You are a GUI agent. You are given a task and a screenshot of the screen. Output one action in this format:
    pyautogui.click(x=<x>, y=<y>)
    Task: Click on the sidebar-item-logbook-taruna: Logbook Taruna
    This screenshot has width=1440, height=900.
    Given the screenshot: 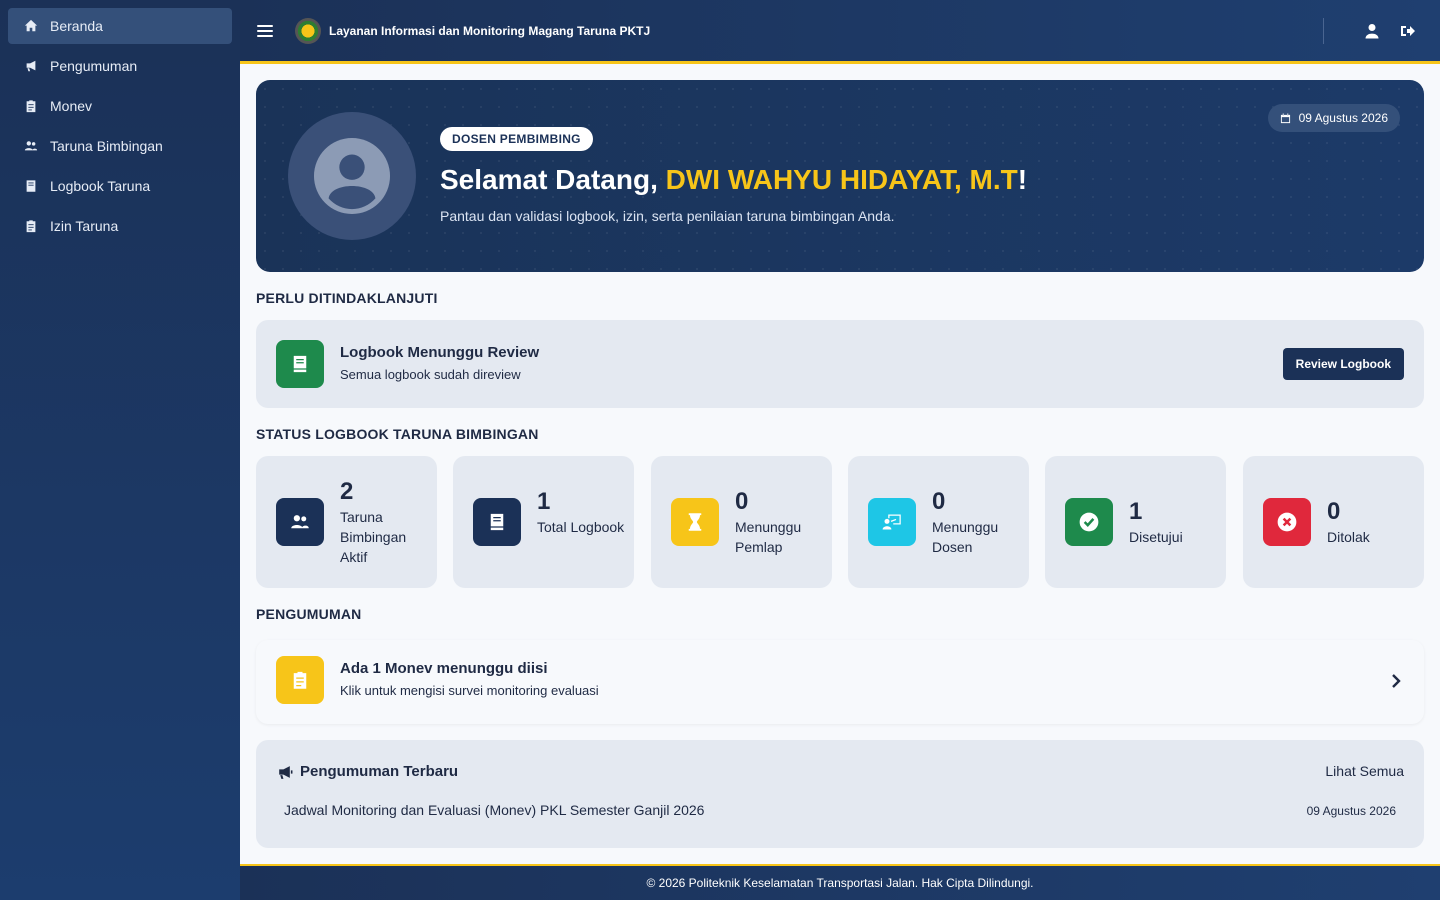 What is the action you would take?
    pyautogui.click(x=120, y=186)
    